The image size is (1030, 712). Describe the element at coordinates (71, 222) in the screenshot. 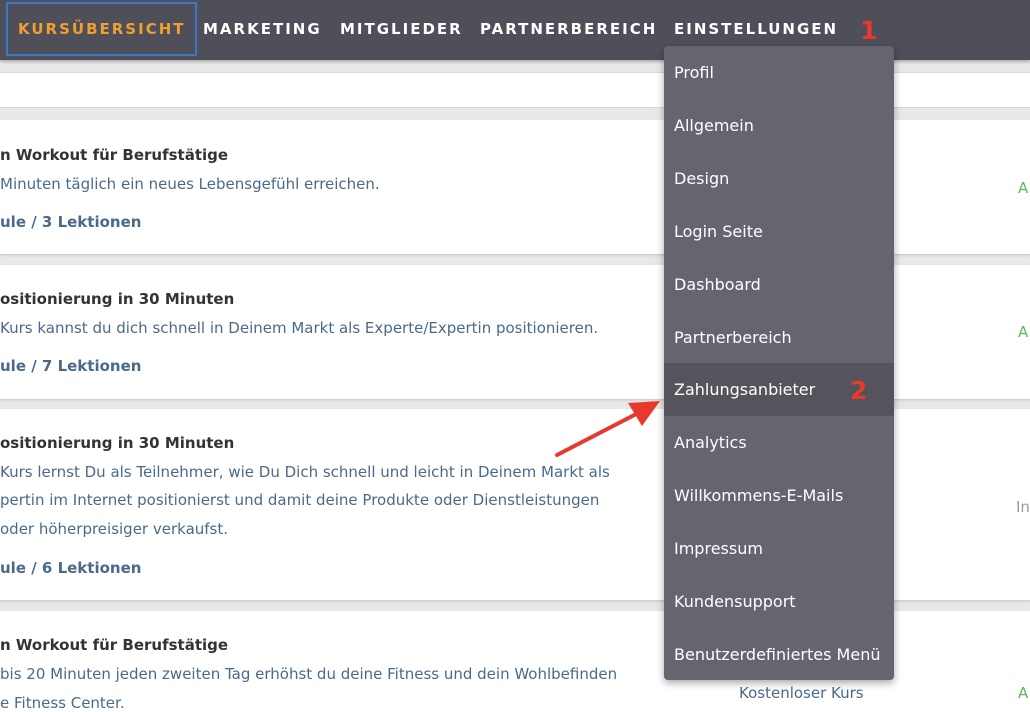

I see `course-modules-count: ule / 3 Lektionen` at that location.